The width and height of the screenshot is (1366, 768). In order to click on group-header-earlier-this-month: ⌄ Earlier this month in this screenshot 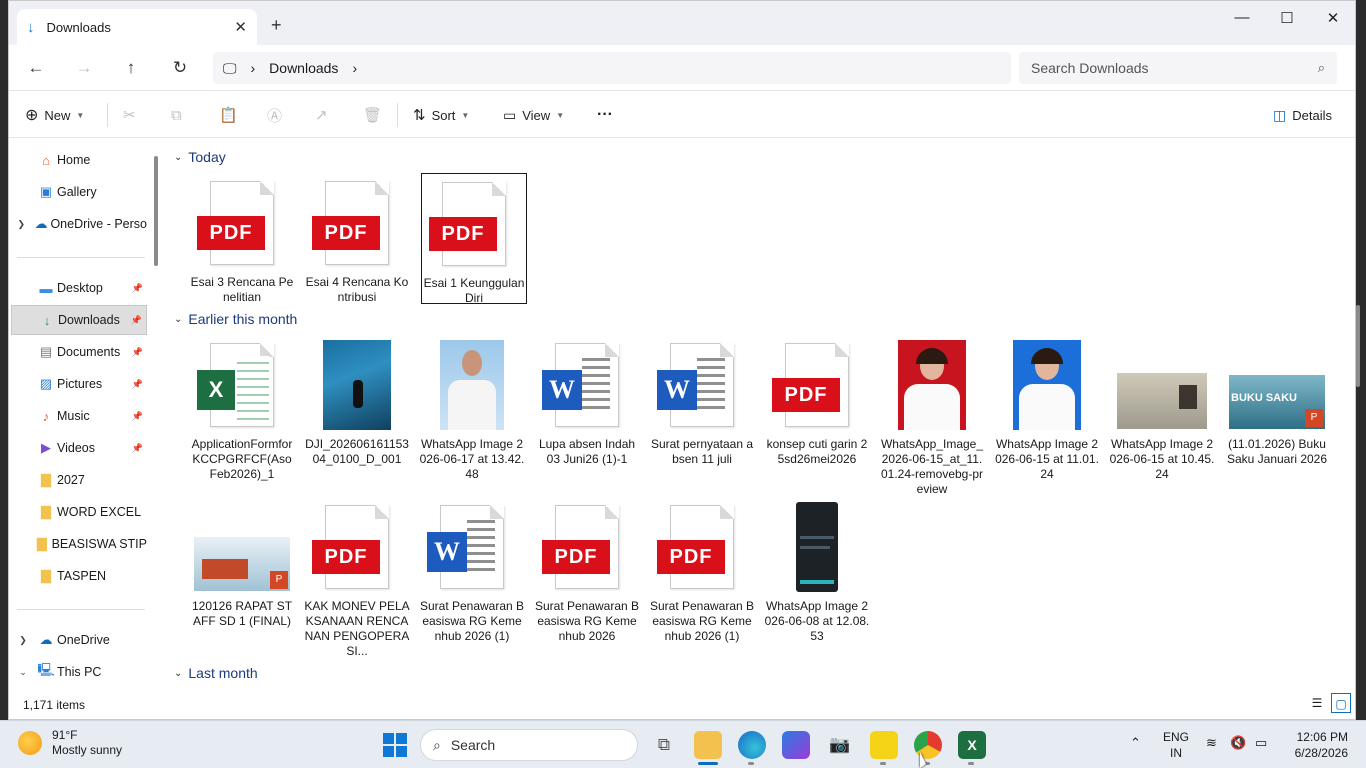, I will do `click(235, 319)`.